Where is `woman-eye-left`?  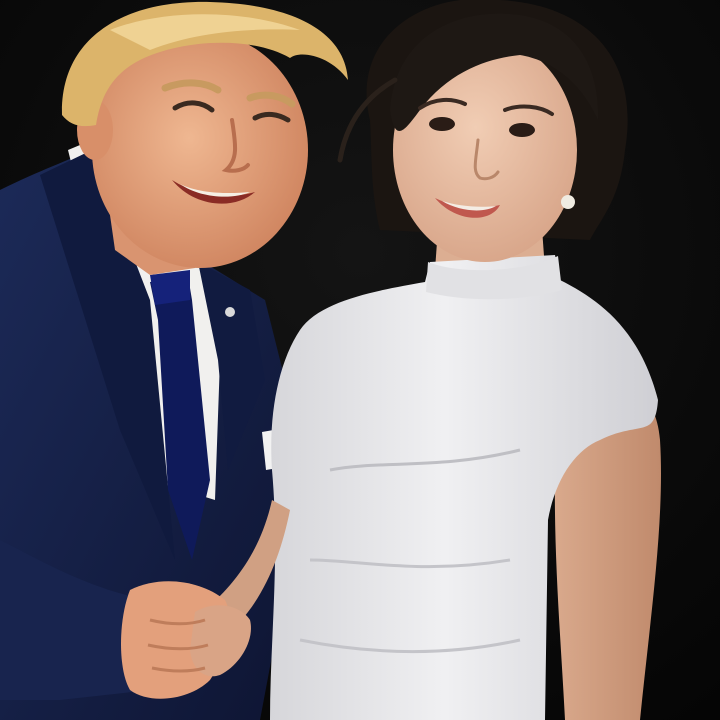
woman-eye-left is located at coordinates (442, 124).